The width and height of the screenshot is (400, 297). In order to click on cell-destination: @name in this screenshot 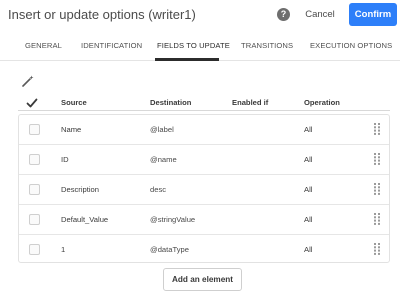, I will do `click(163, 159)`.